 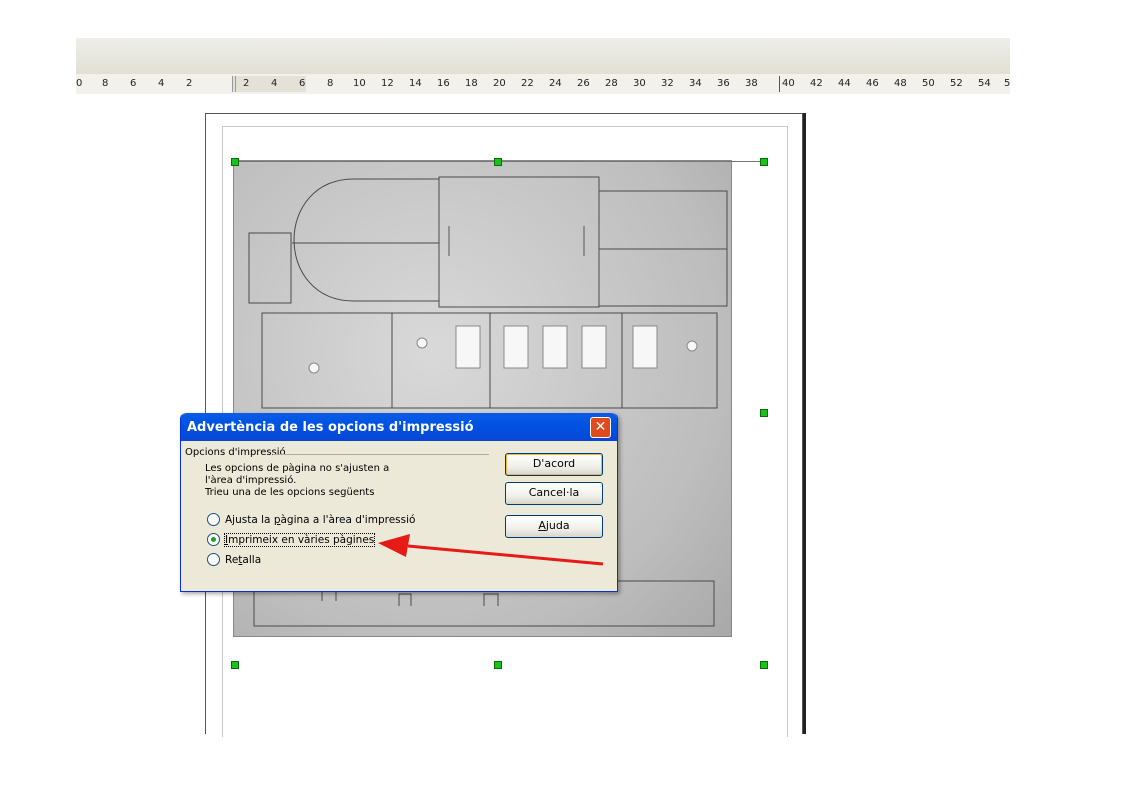 I want to click on resize-handle-top-right, so click(x=764, y=162).